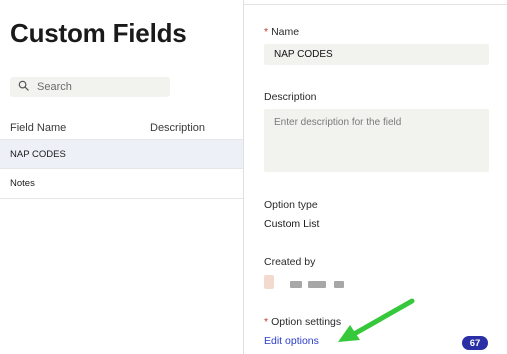 The width and height of the screenshot is (507, 354). I want to click on page-title: Custom Fields, so click(98, 33).